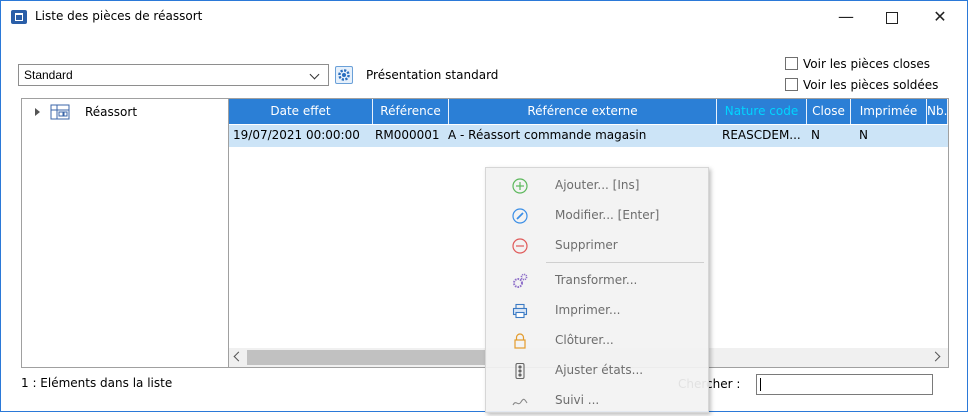  I want to click on add-circle-icon, so click(520, 186).